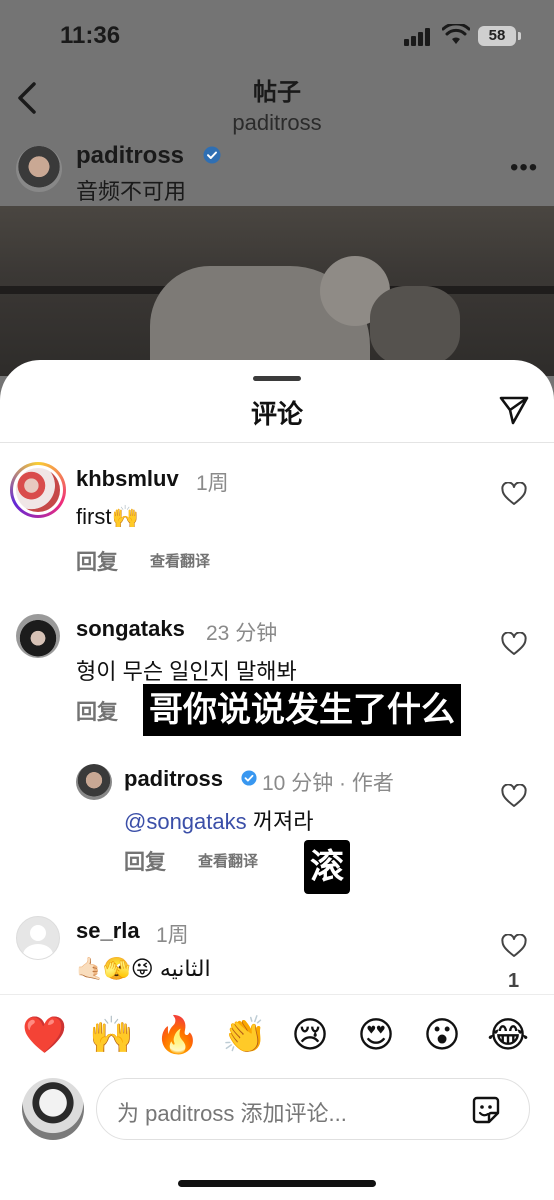 This screenshot has width=554, height=1200. What do you see at coordinates (456, 34) in the screenshot?
I see `wifi-icon` at bounding box center [456, 34].